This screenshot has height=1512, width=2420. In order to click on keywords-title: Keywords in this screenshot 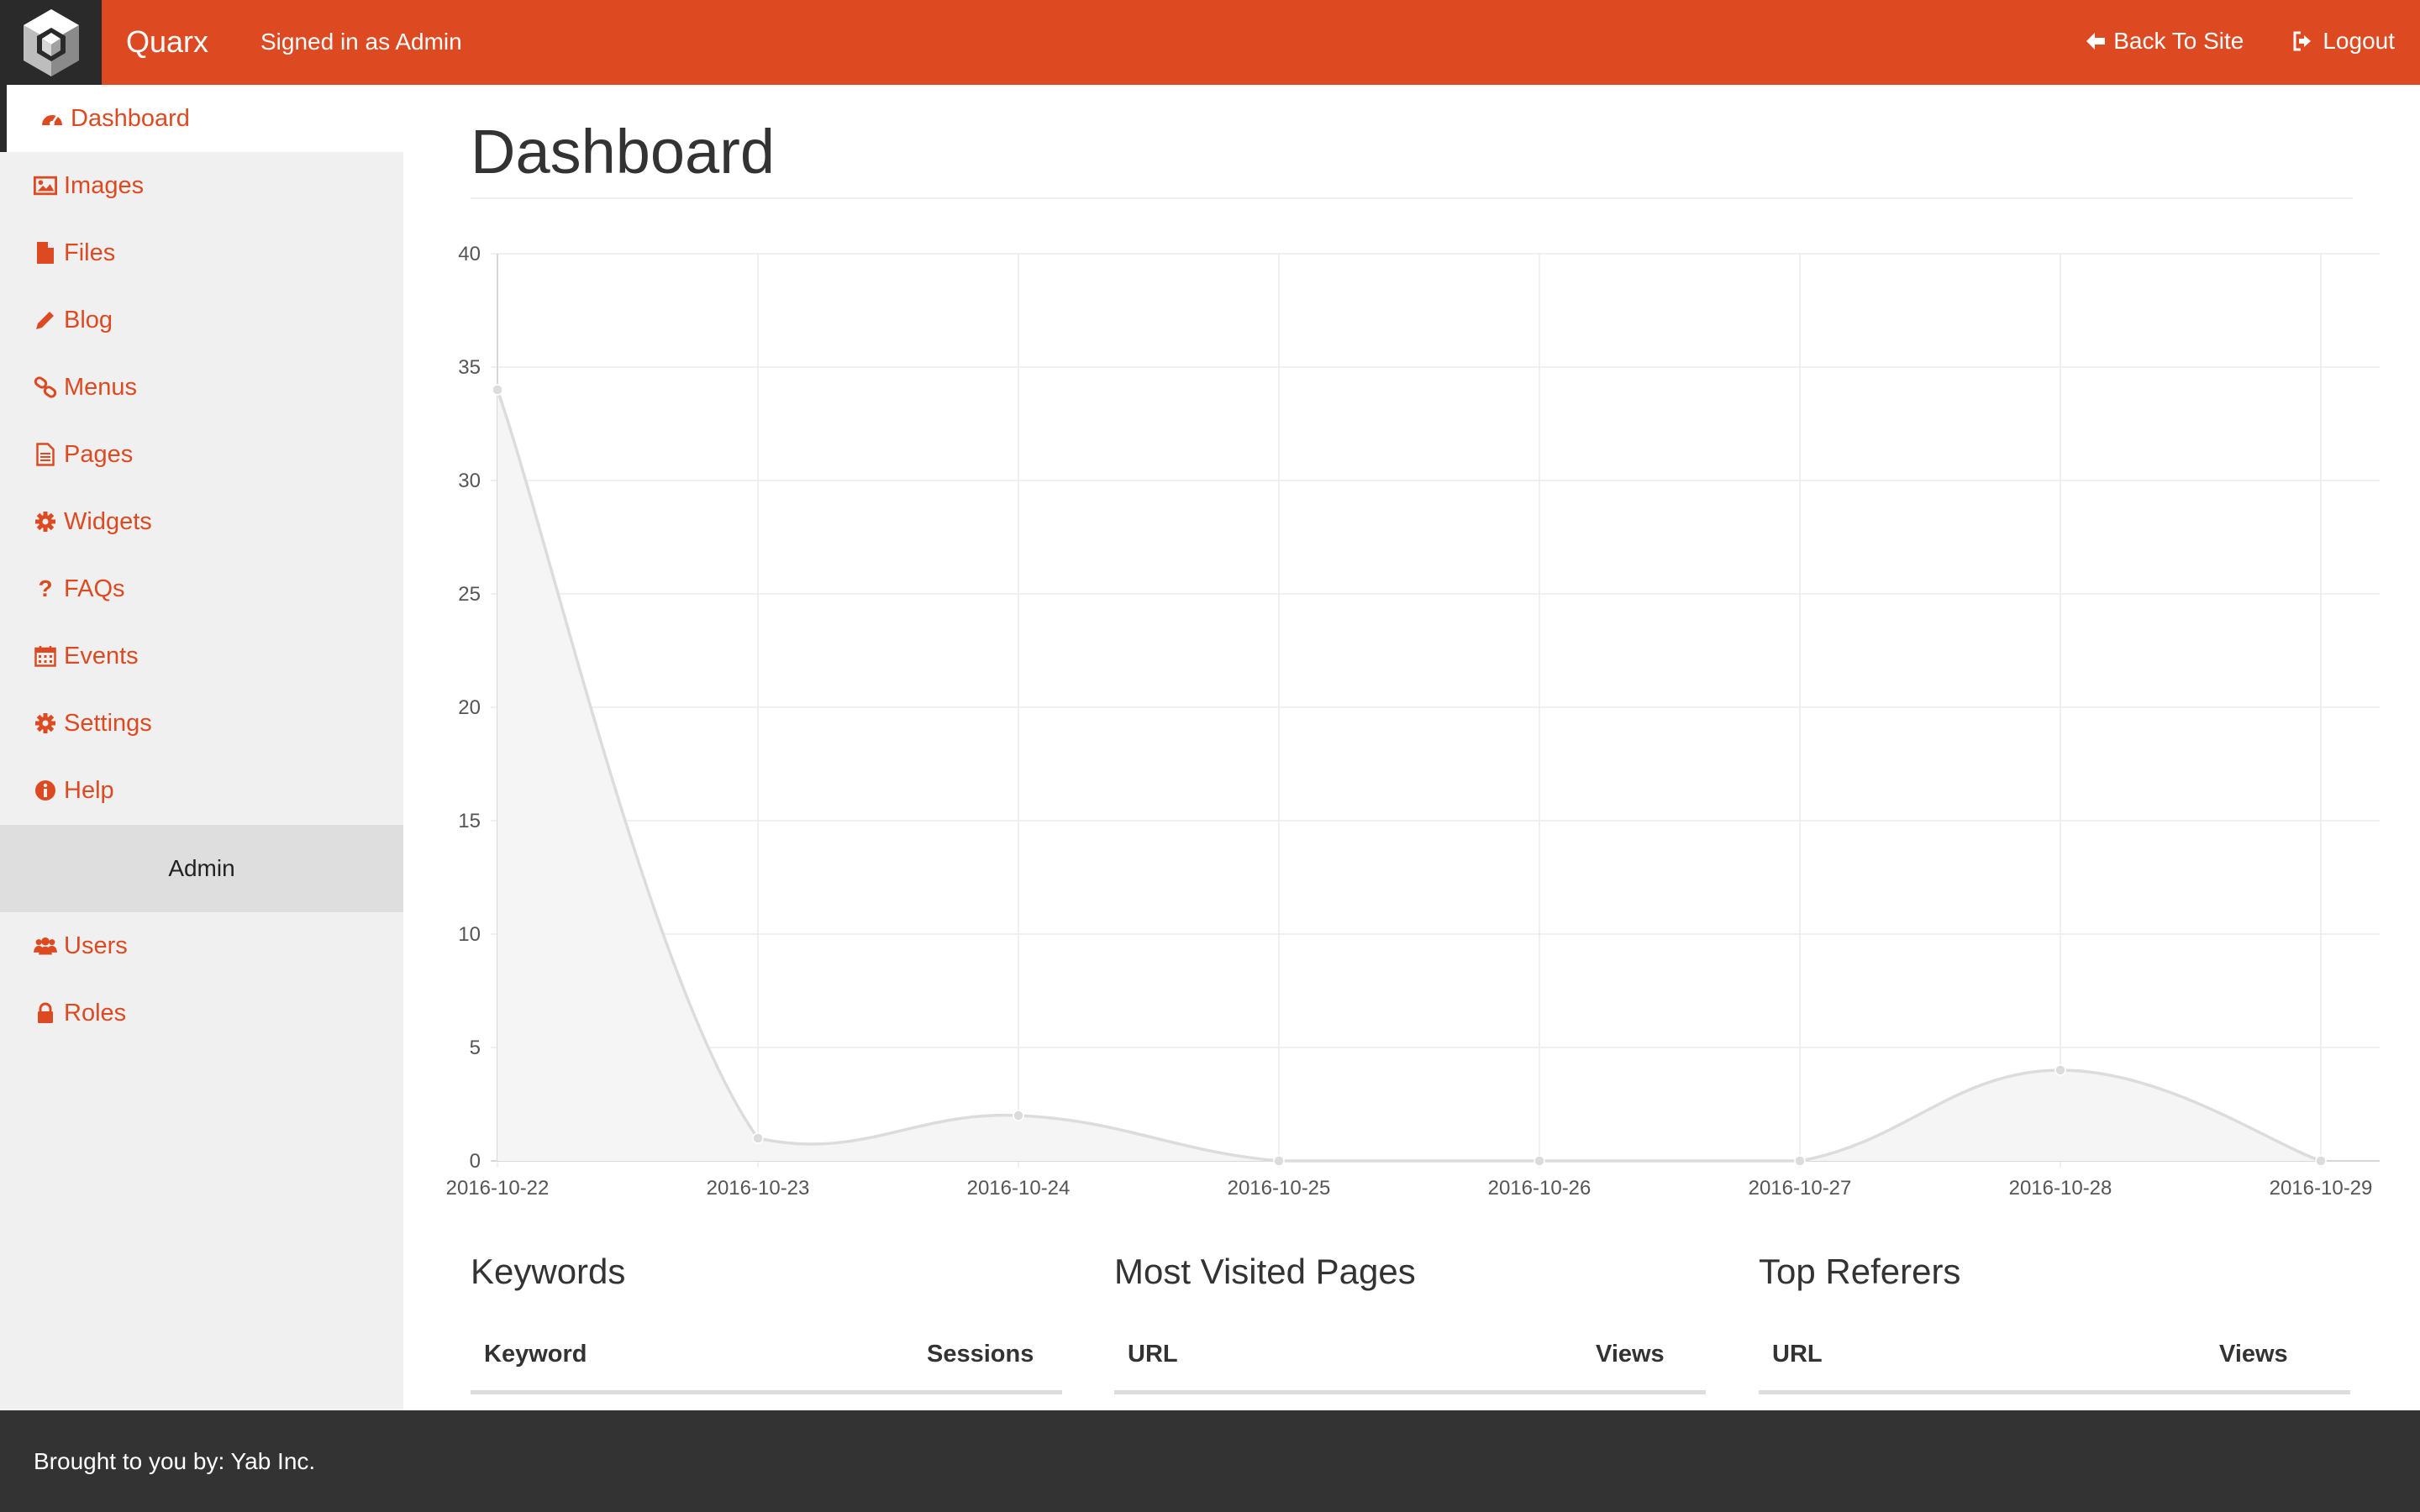, I will do `click(548, 1271)`.